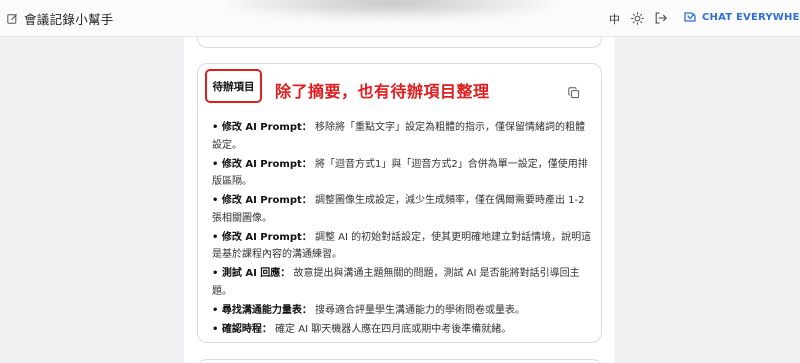  What do you see at coordinates (69, 19) in the screenshot?
I see `app-title: 會議記錄小幫手` at bounding box center [69, 19].